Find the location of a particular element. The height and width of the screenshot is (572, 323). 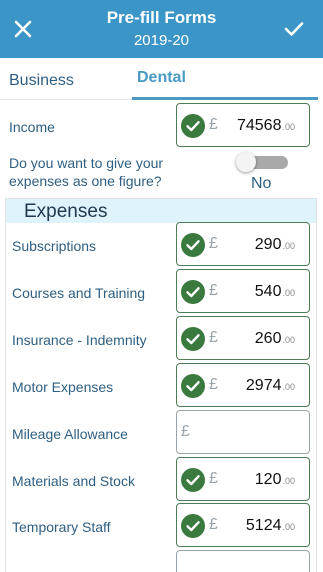

income-label: Income is located at coordinates (32, 127).